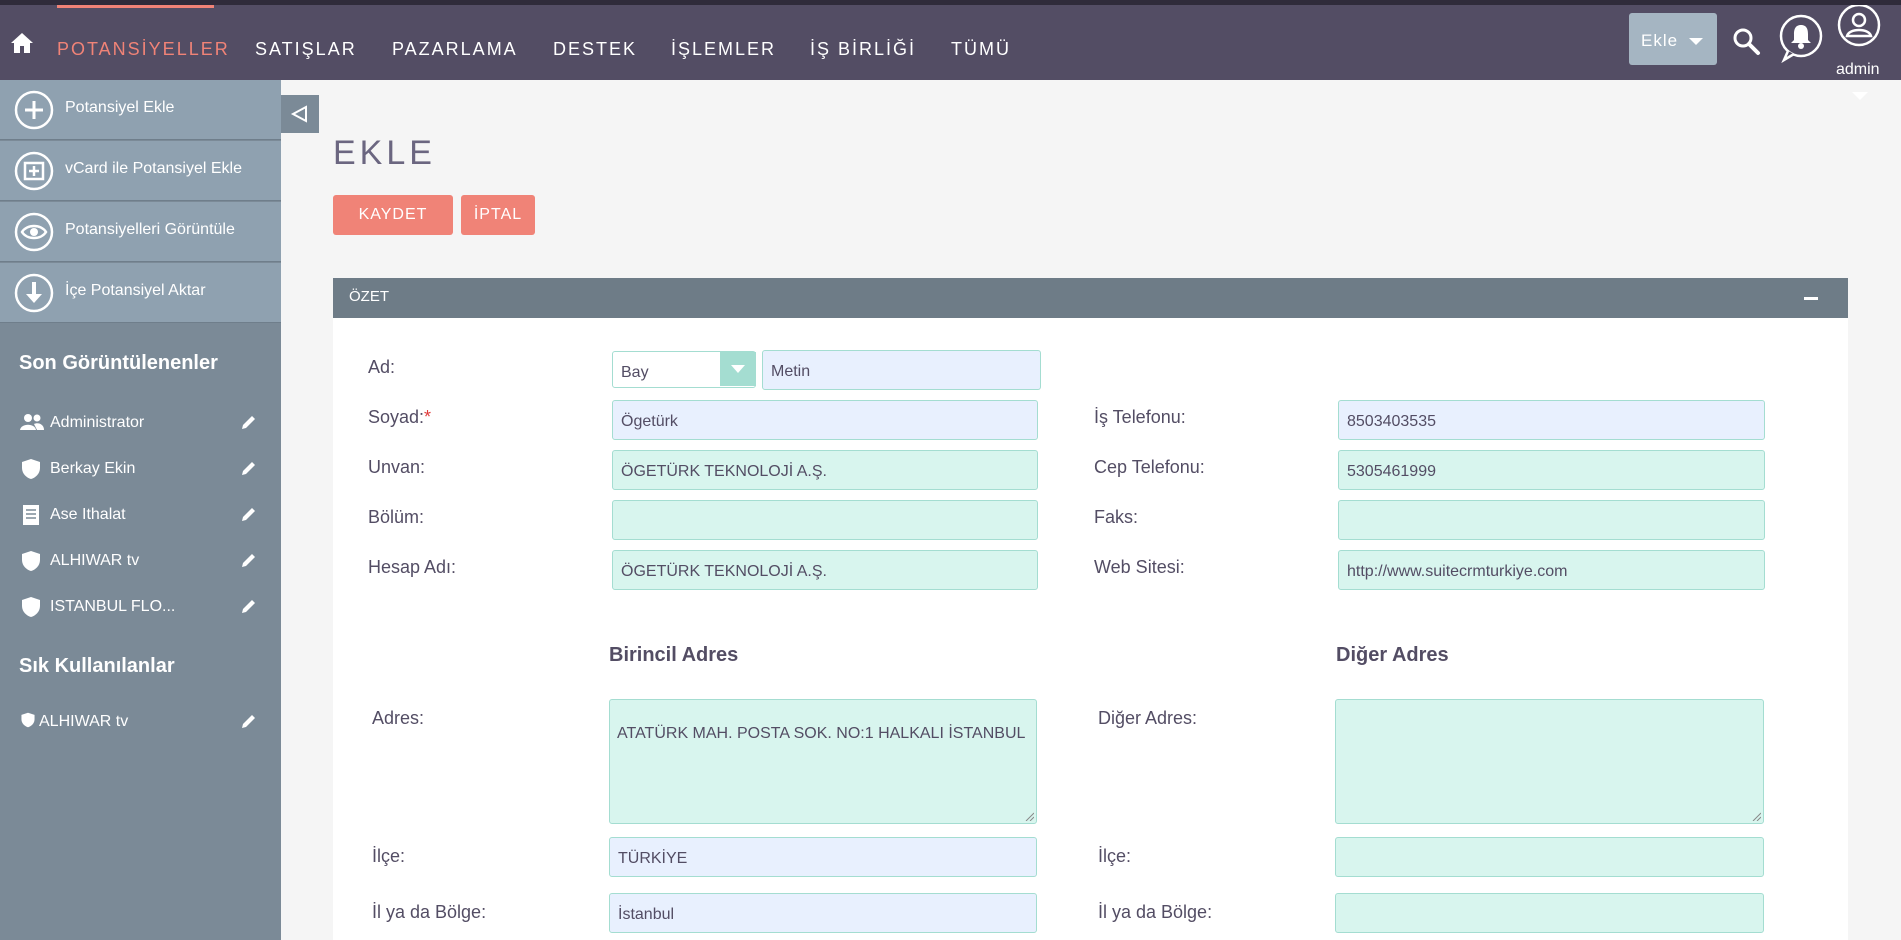 The image size is (1901, 940). Describe the element at coordinates (1549, 761) in the screenshot. I see `other-address-textarea` at that location.